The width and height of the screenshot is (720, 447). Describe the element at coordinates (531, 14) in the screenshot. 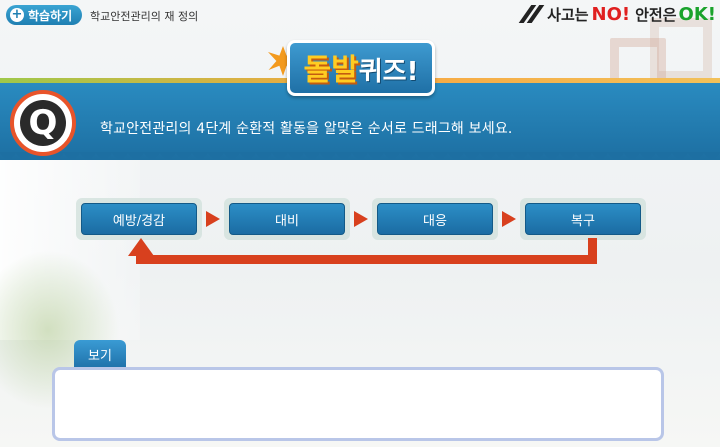

I see `stripes-icon` at that location.